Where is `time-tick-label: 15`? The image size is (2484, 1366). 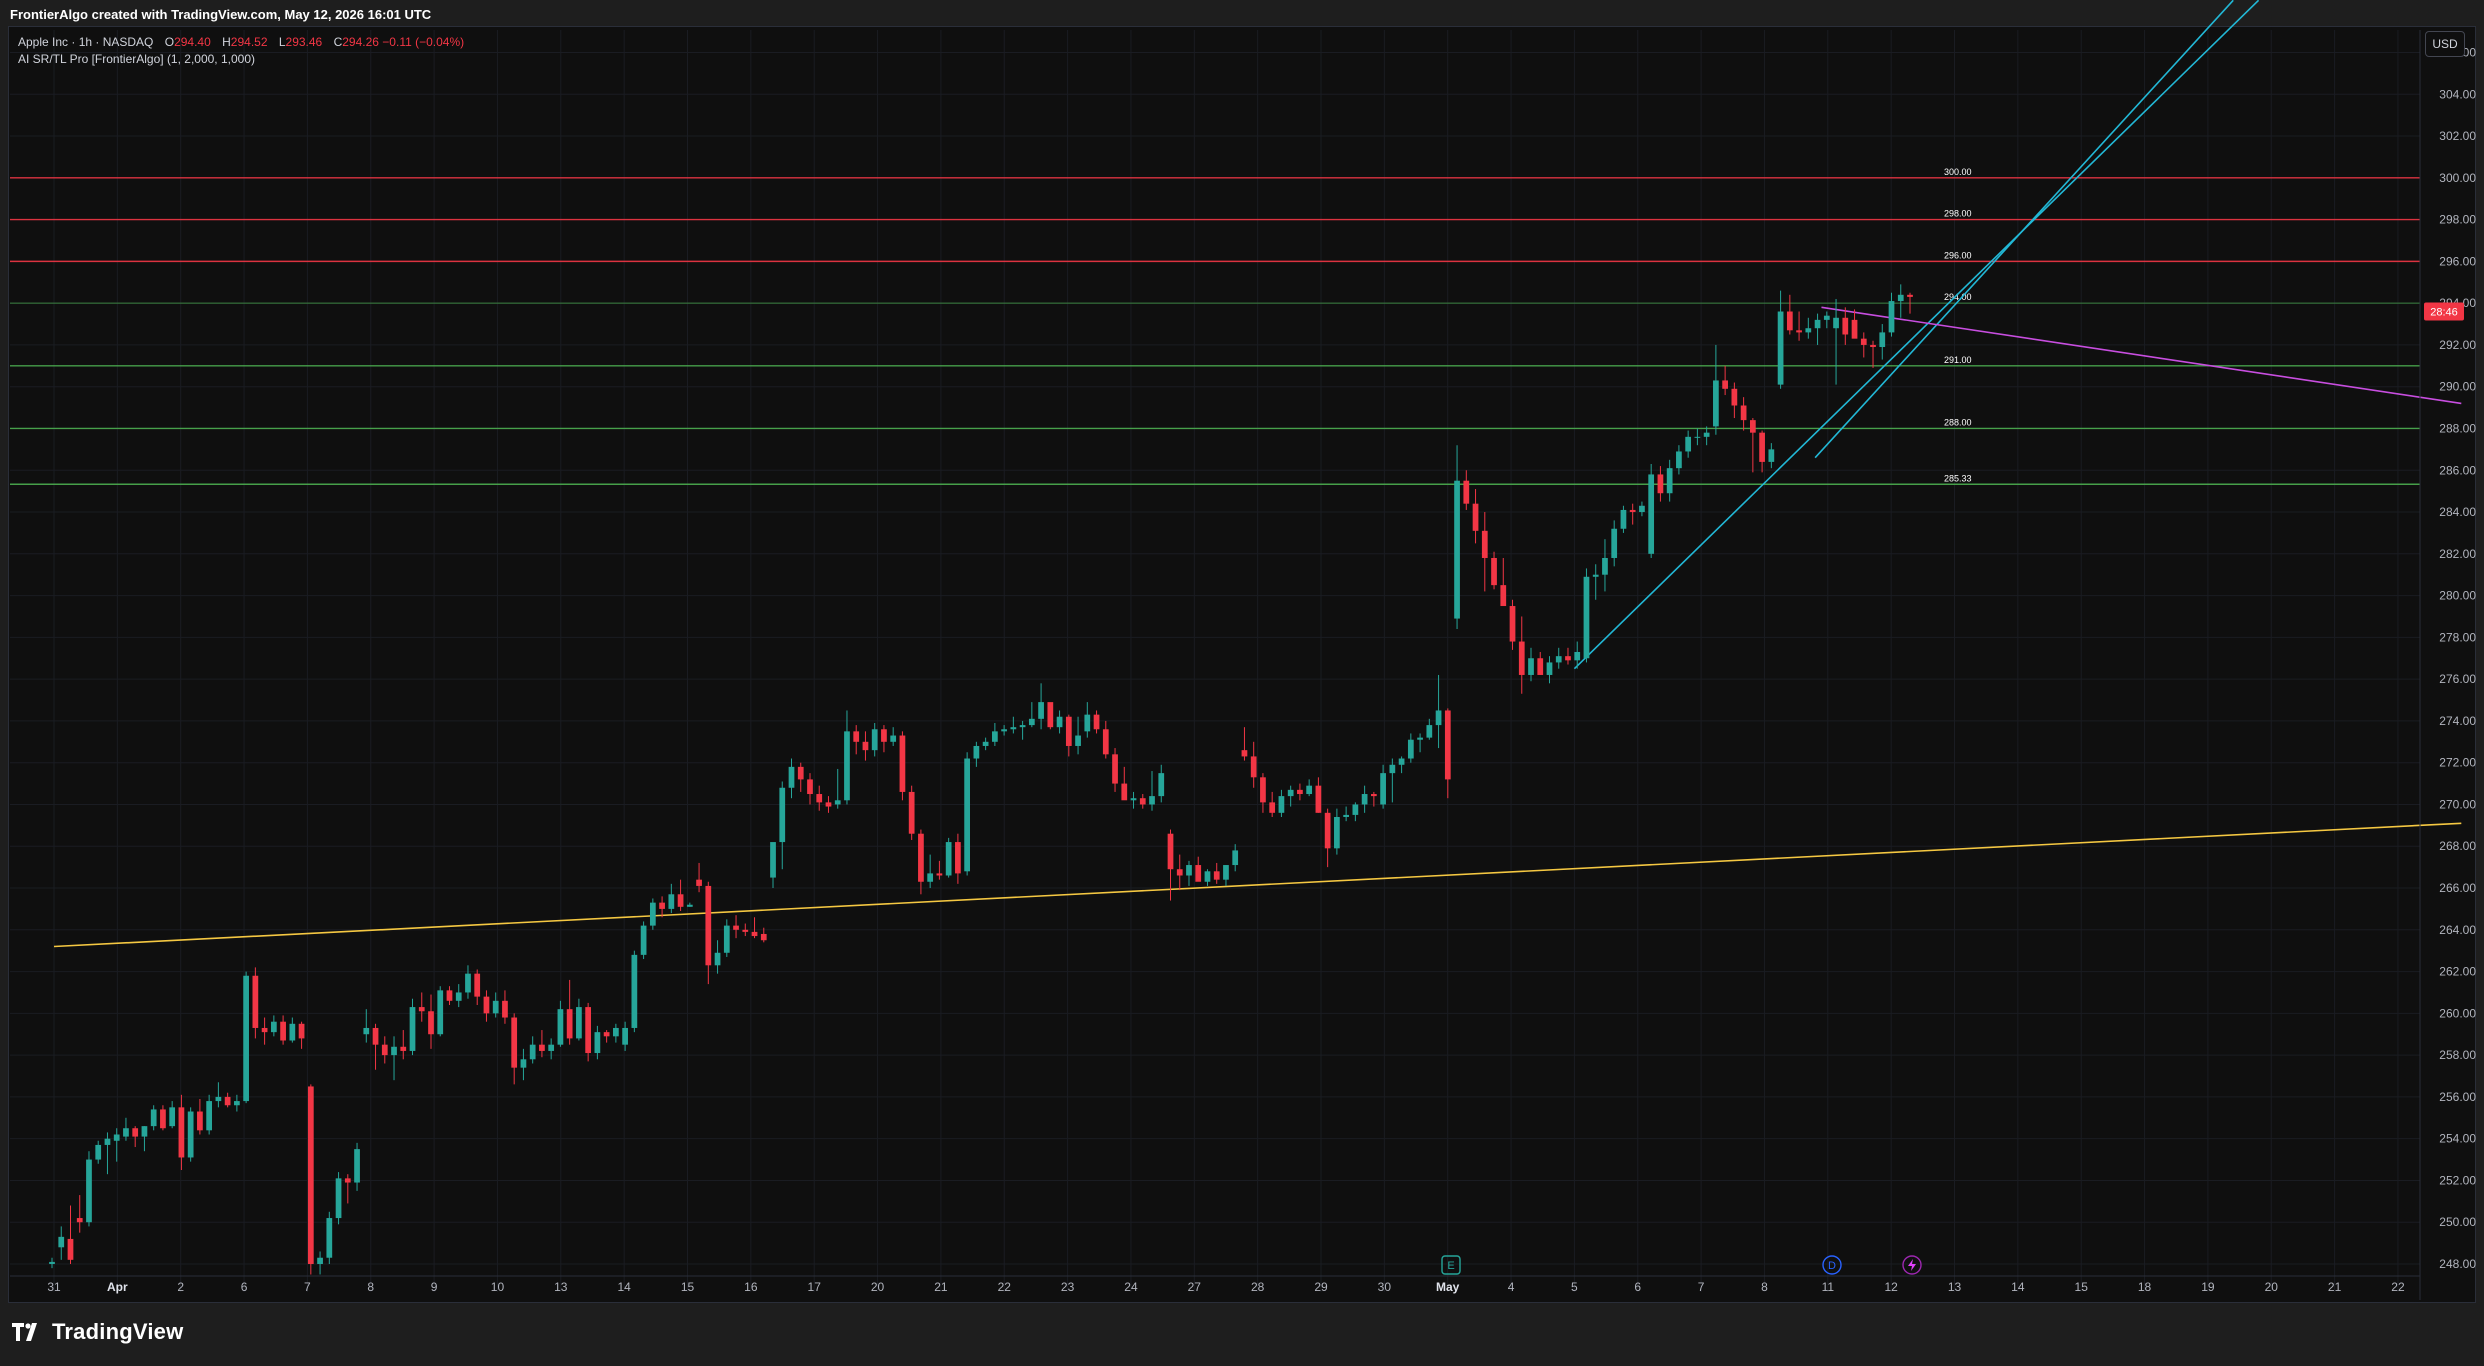 time-tick-label: 15 is located at coordinates (2082, 1287).